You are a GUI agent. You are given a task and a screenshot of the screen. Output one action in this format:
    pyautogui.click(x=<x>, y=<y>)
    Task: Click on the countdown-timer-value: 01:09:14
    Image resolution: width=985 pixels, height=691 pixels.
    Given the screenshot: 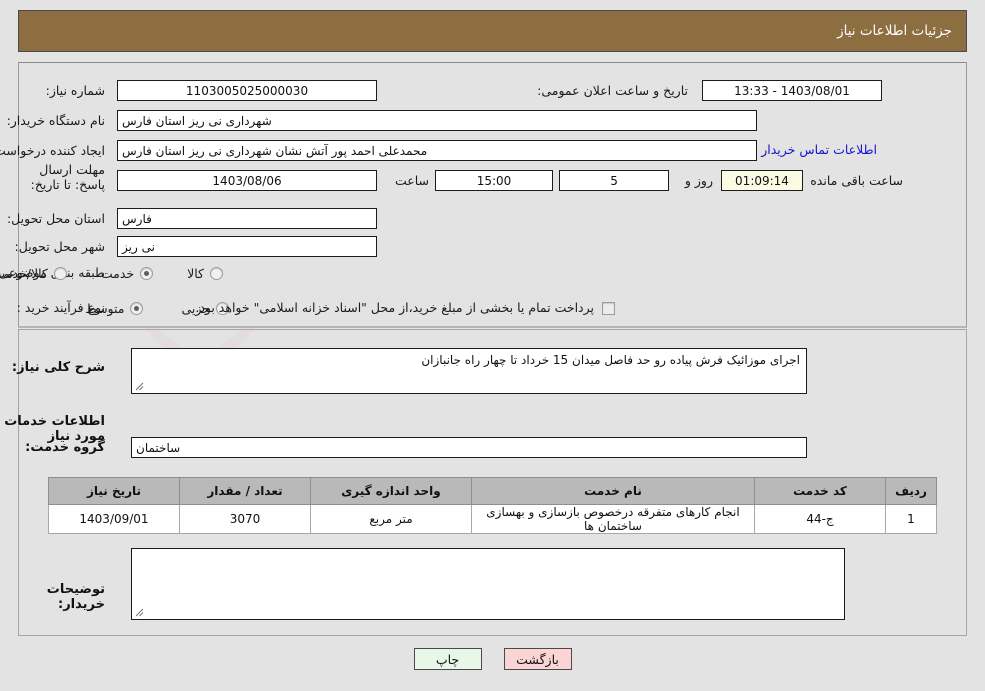 What is the action you would take?
    pyautogui.click(x=762, y=180)
    